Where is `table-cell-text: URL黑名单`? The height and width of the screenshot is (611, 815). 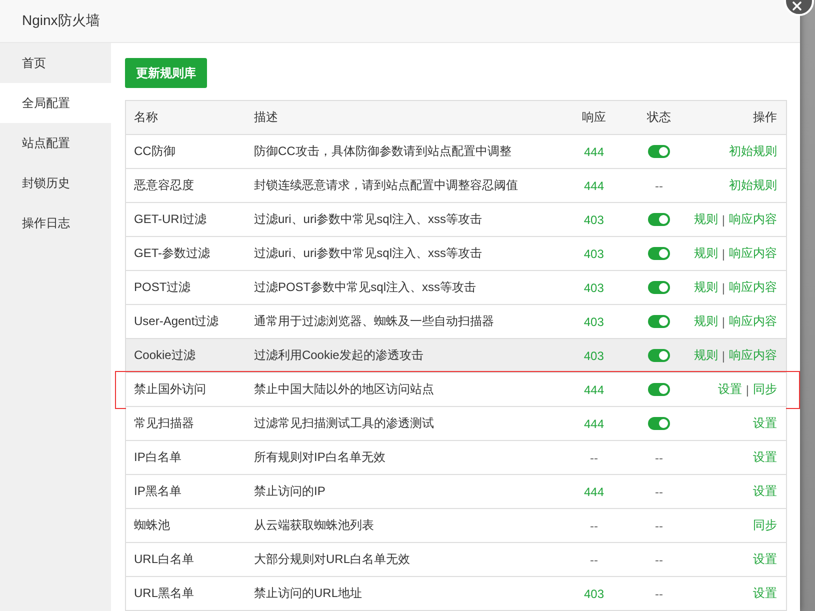
table-cell-text: URL黑名单 is located at coordinates (164, 593).